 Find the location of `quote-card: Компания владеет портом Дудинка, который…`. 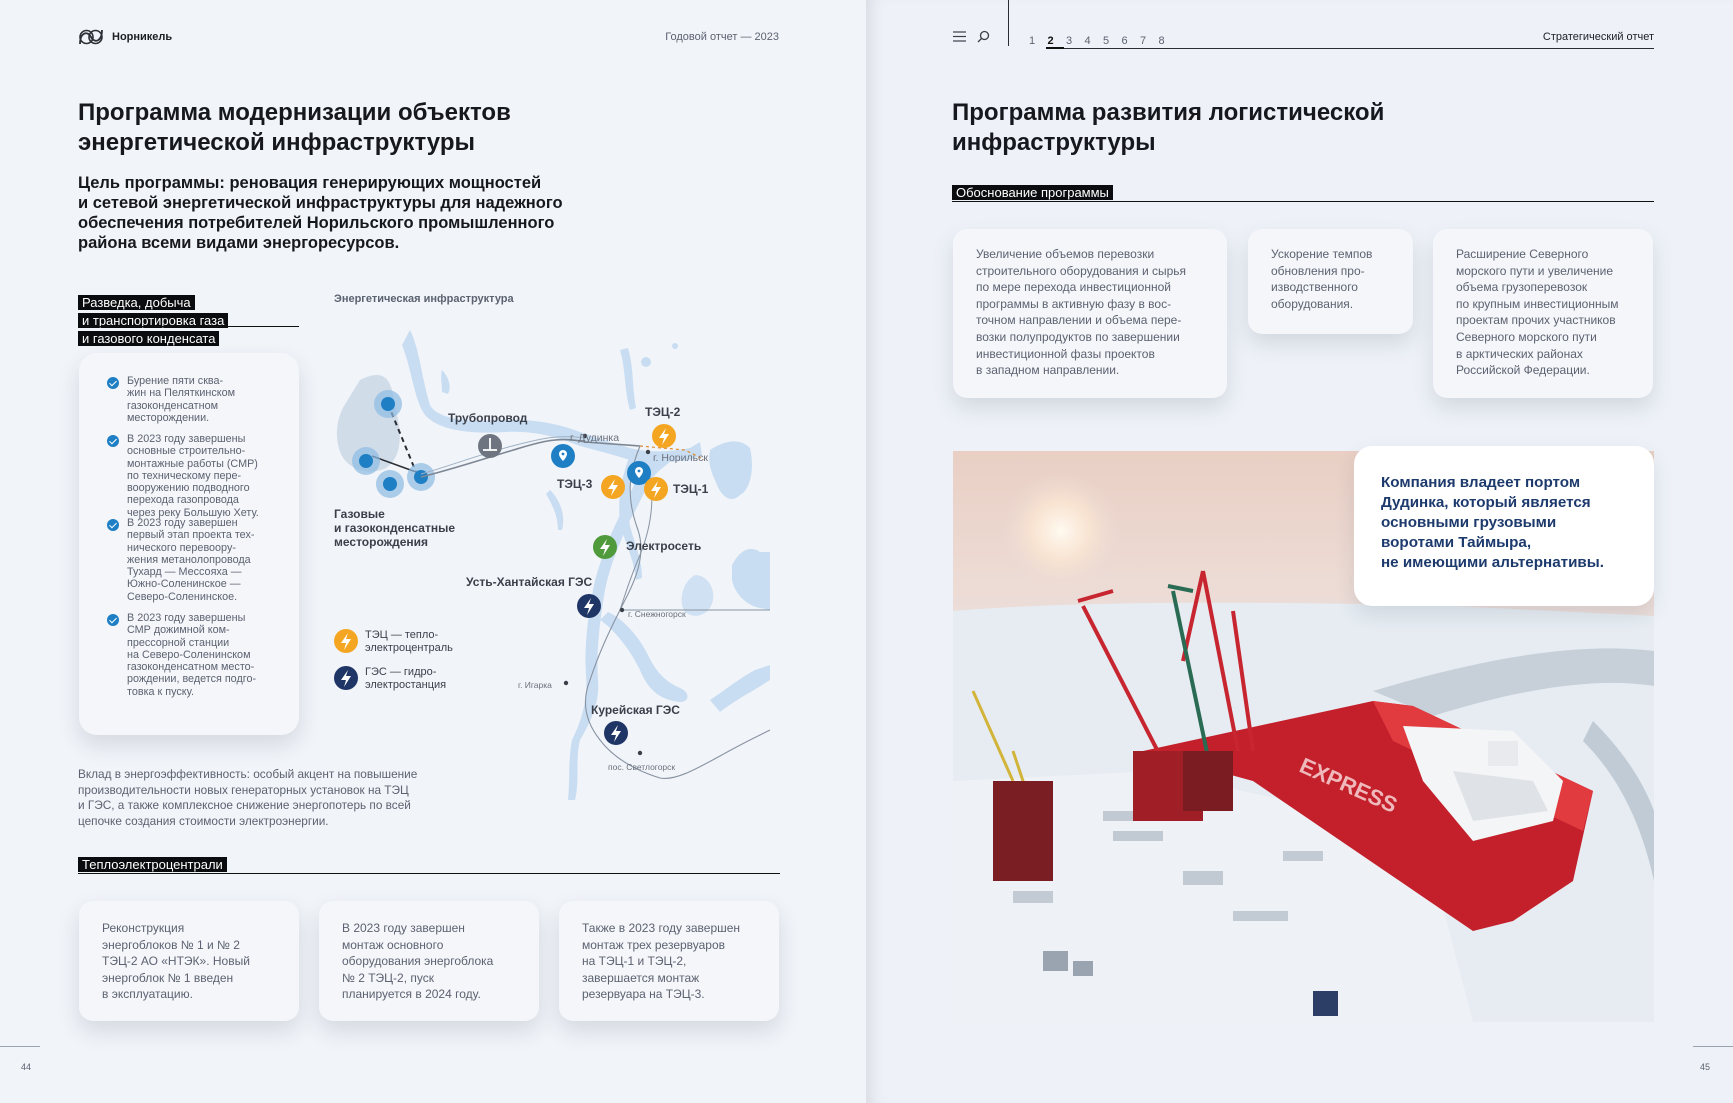

quote-card: Компания владеет портом Дудинка, который… is located at coordinates (1504, 526).